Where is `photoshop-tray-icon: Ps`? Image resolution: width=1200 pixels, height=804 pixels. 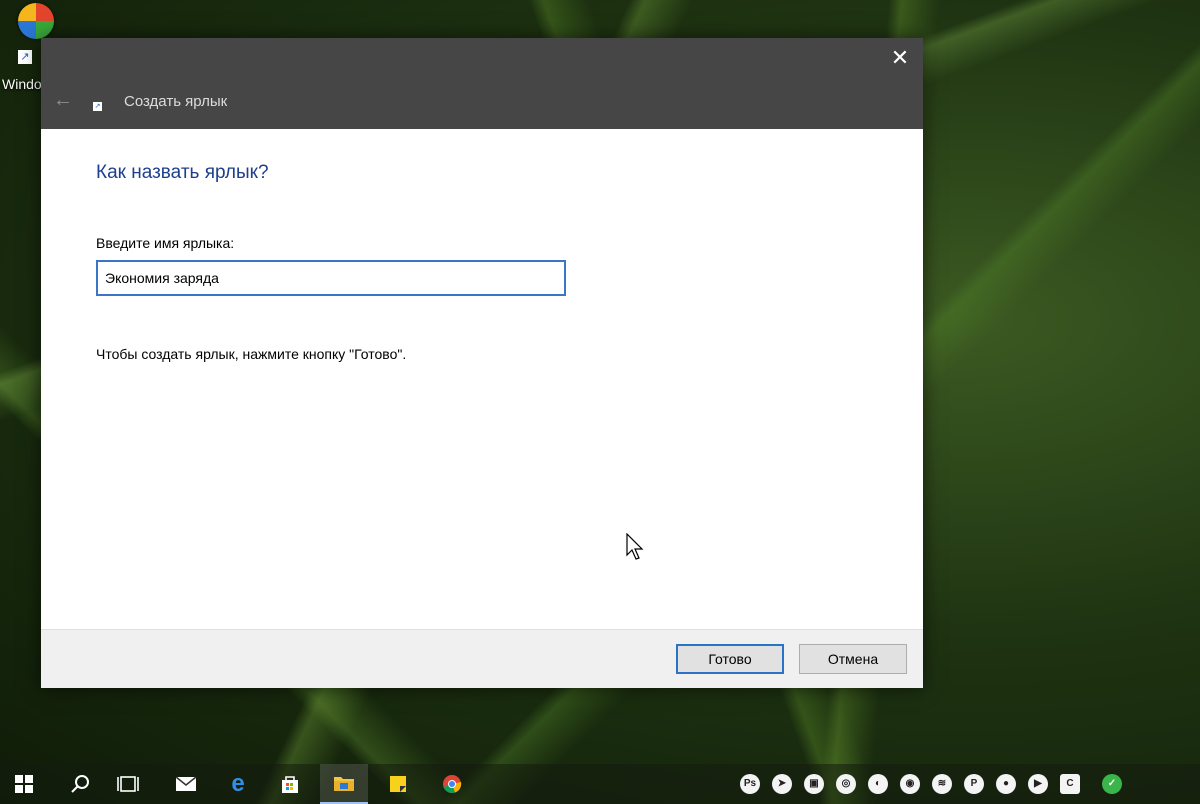
photoshop-tray-icon: Ps is located at coordinates (750, 784).